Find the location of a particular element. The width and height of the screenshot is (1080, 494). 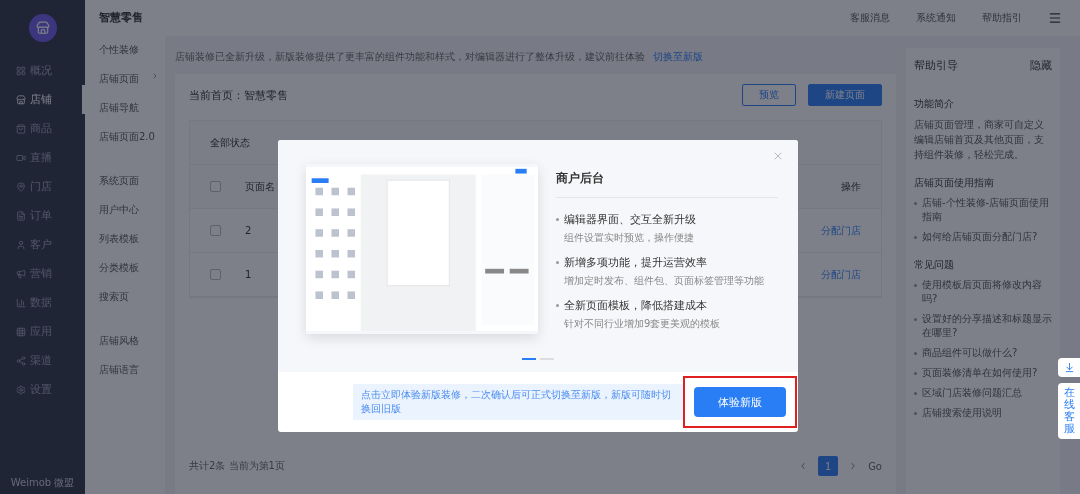

help-section-title: 功能简介 is located at coordinates (934, 104).